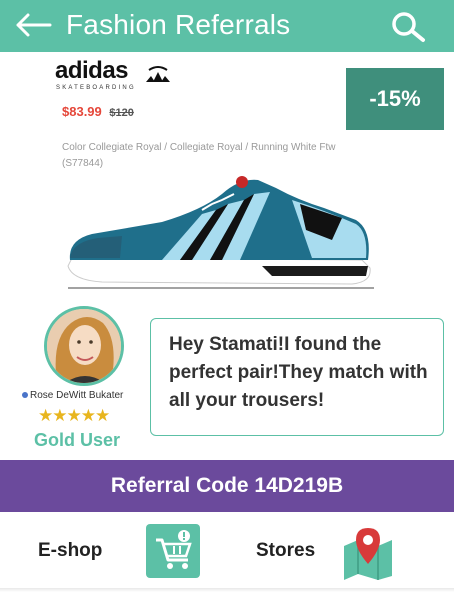 This screenshot has width=454, height=592. I want to click on original-price: $120, so click(121, 113).